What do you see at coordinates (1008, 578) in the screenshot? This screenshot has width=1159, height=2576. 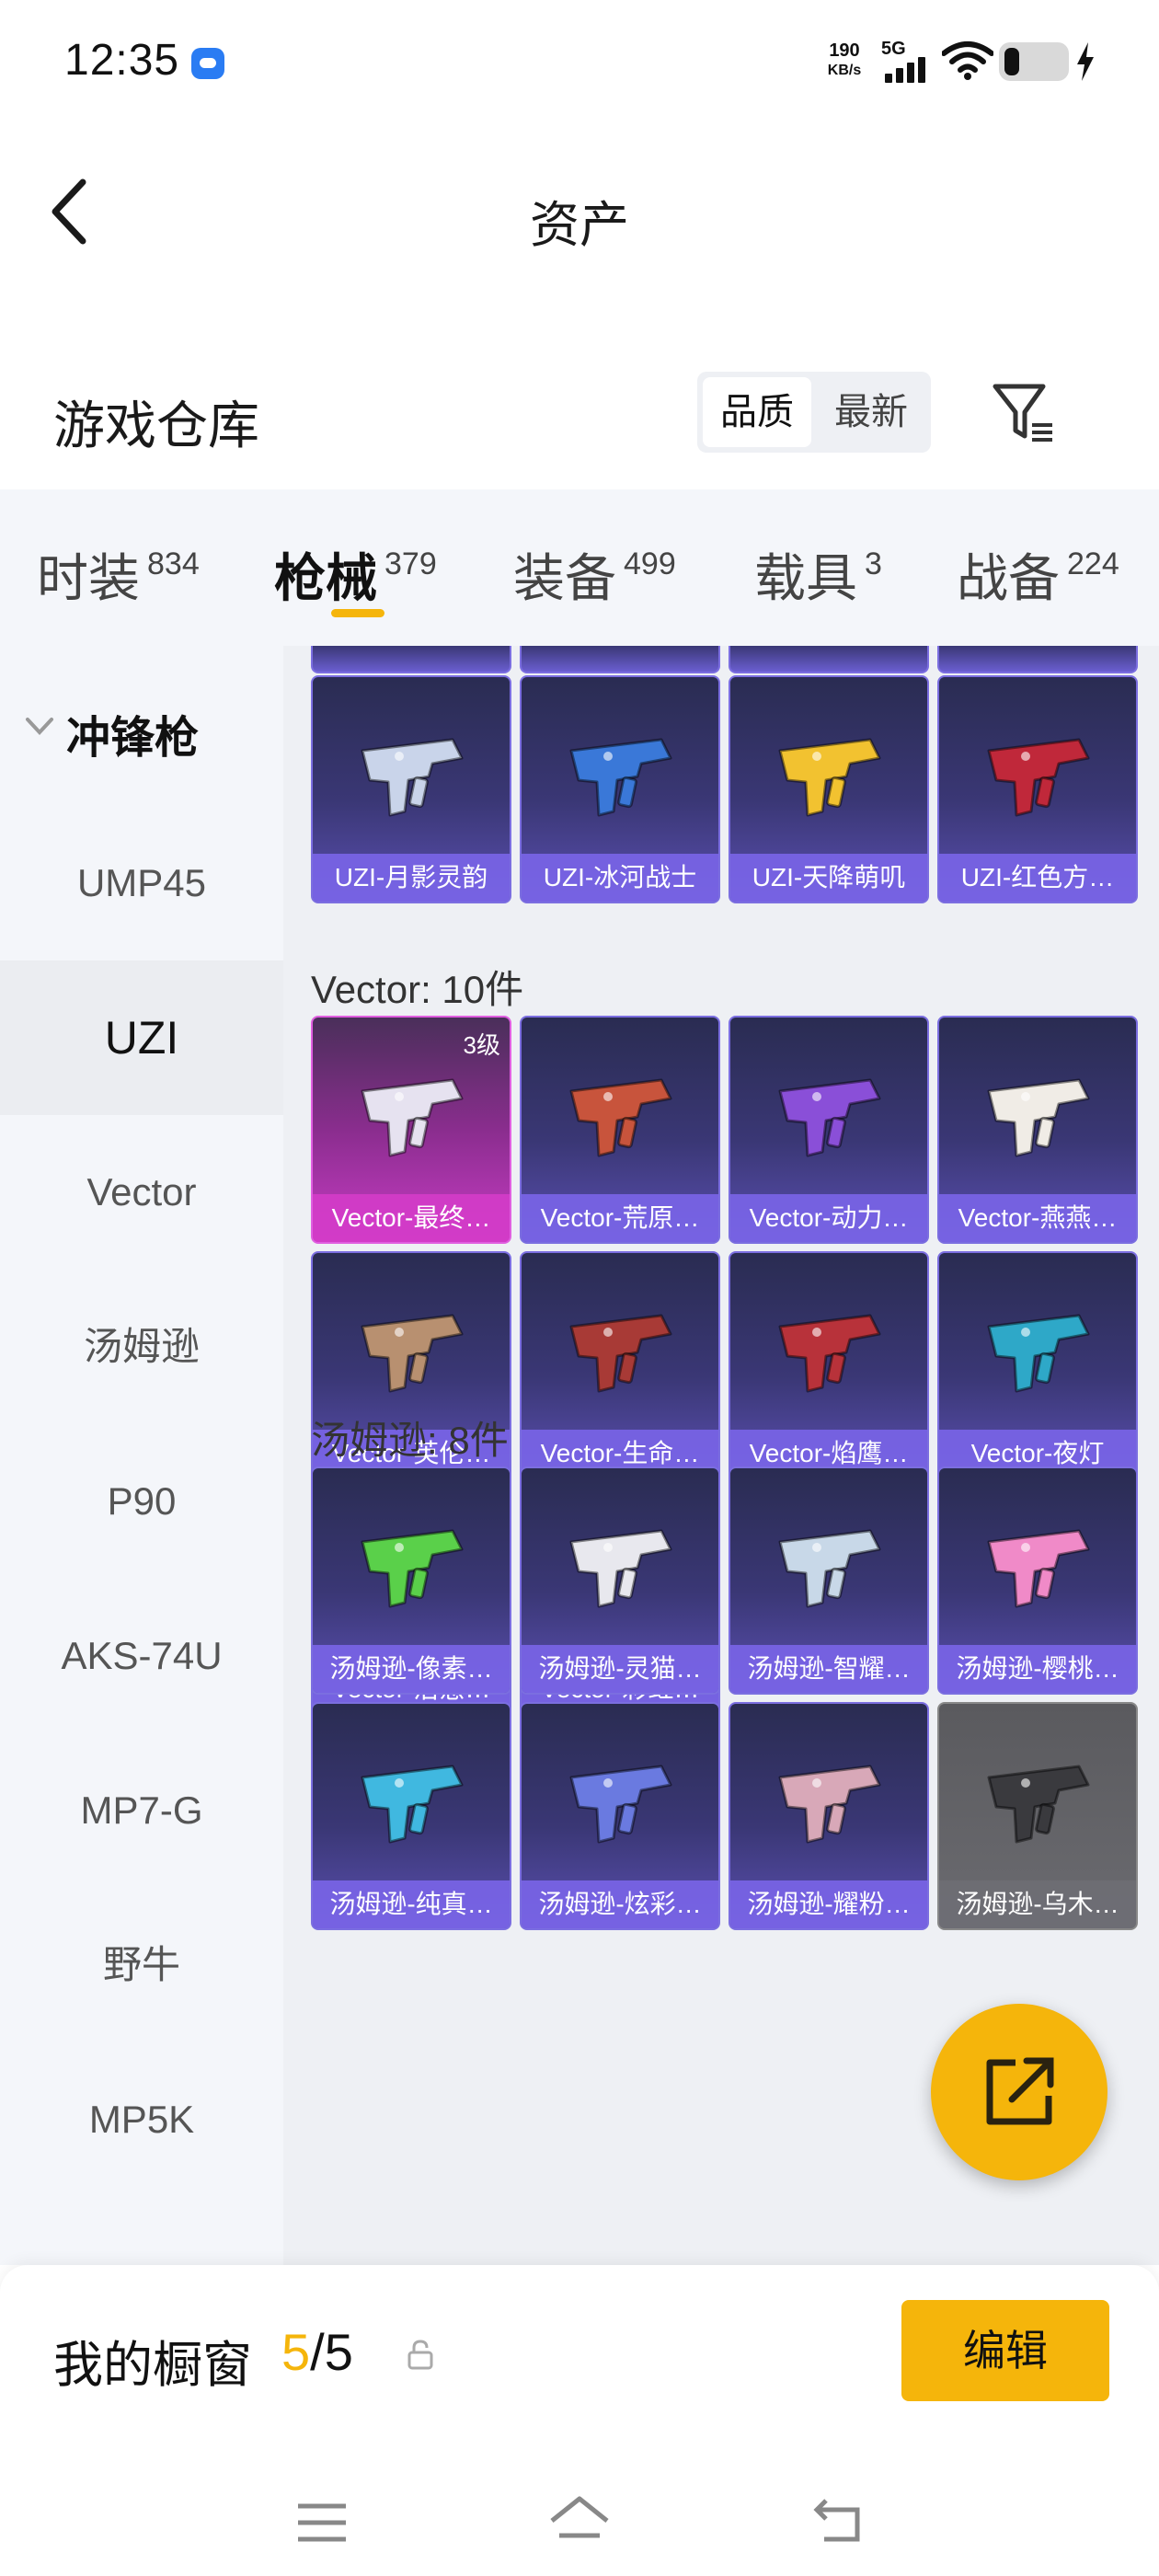 I see `tab-label: 战备` at bounding box center [1008, 578].